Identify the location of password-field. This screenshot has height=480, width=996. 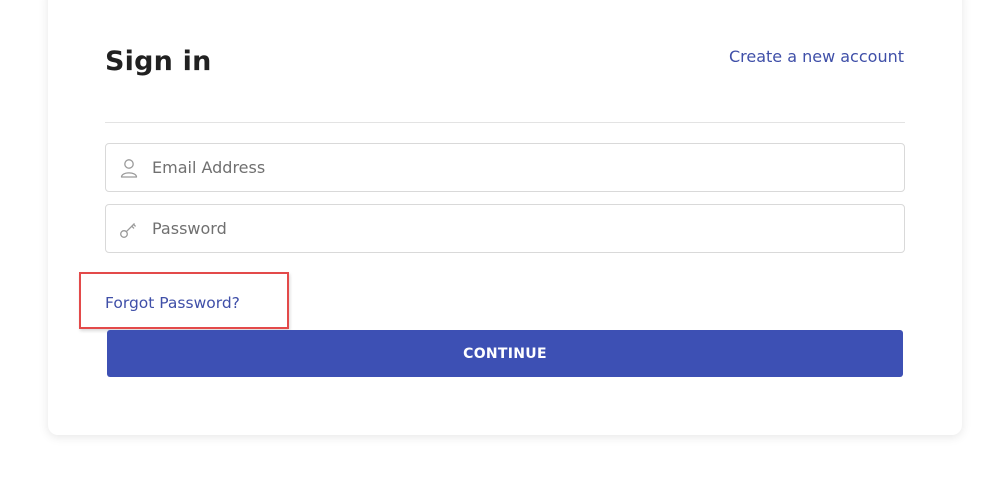
(523, 228).